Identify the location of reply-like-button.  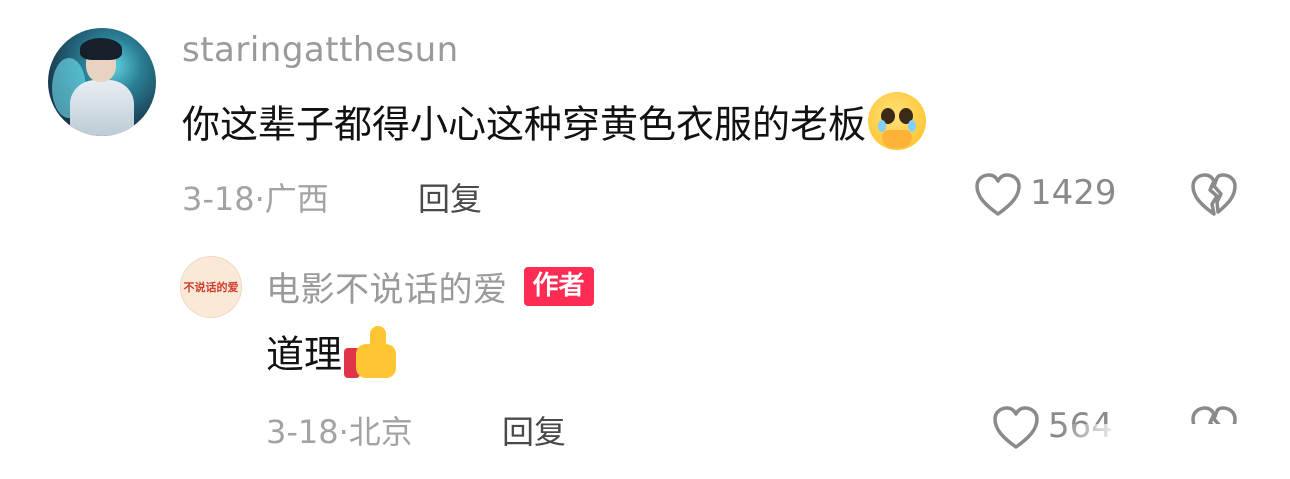
(1016, 430).